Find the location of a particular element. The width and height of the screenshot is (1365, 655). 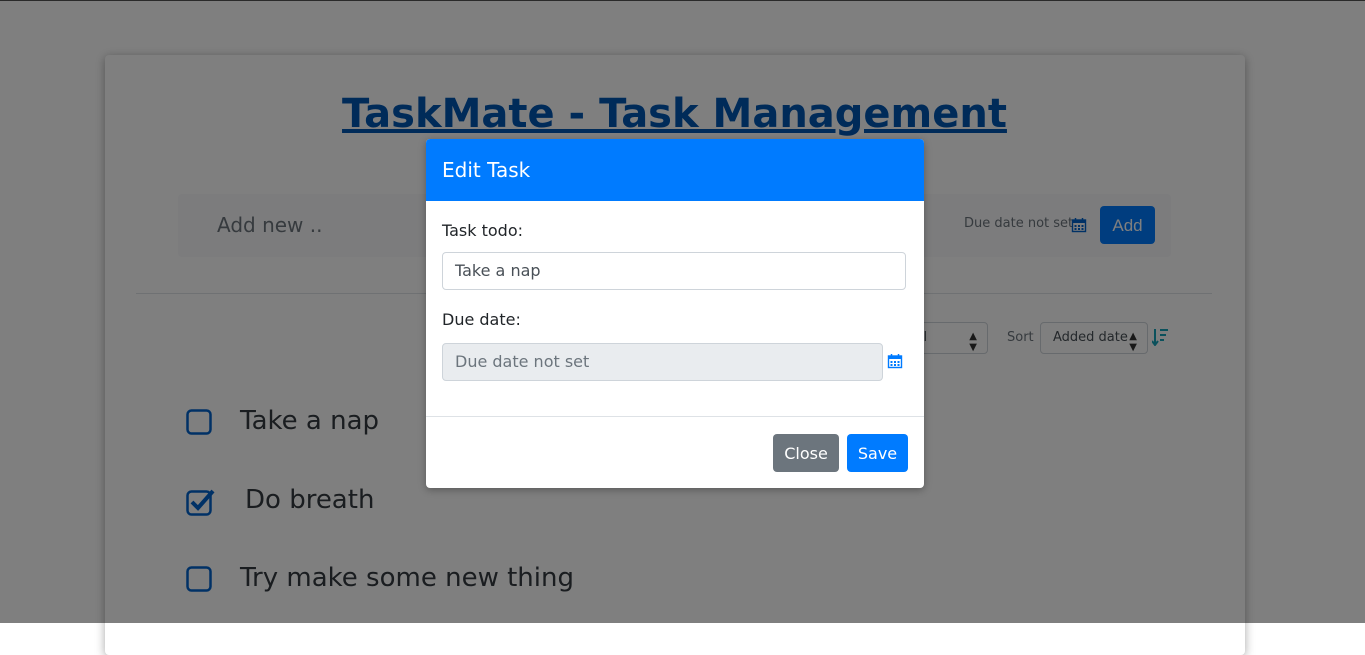

task-todo-label: Task todo: is located at coordinates (483, 230).